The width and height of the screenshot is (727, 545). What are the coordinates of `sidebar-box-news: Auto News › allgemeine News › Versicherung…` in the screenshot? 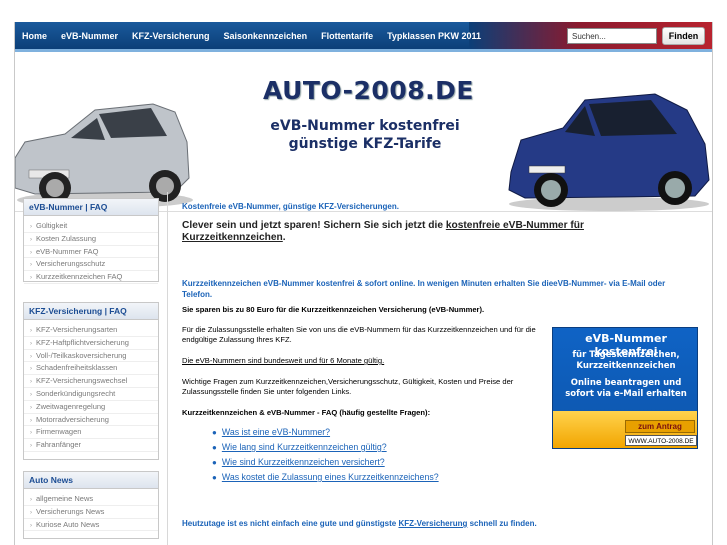 It's located at (91, 505).